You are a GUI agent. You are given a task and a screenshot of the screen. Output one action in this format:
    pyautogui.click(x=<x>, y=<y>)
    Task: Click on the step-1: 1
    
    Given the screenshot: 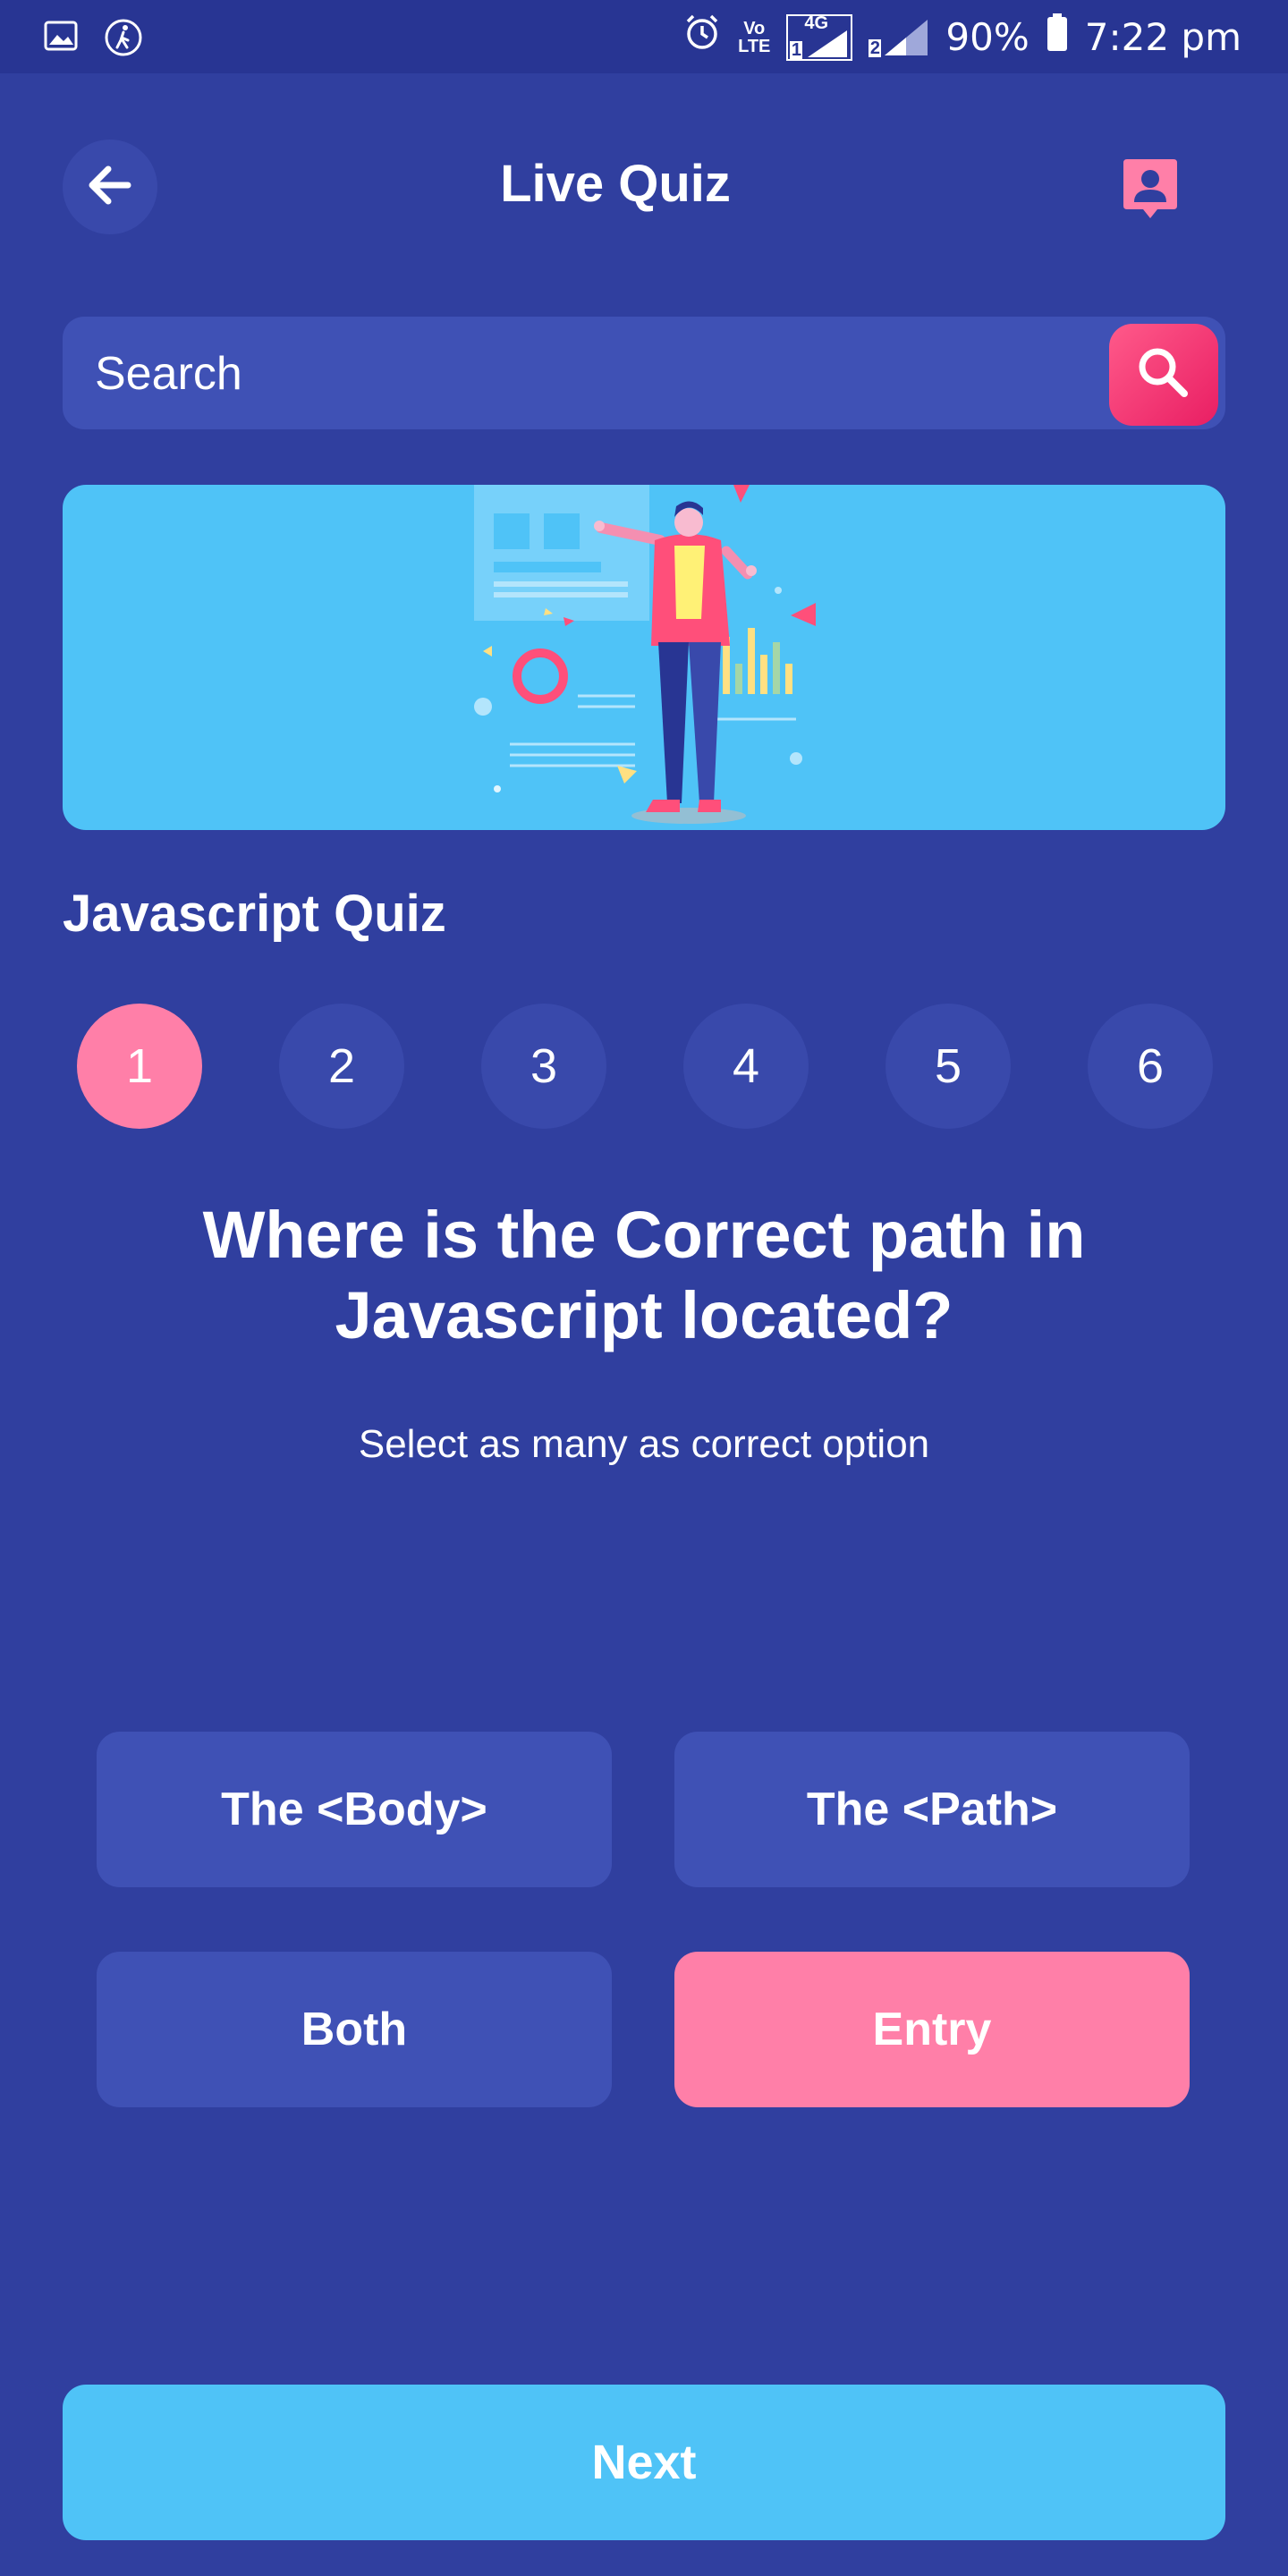 What is the action you would take?
    pyautogui.click(x=139, y=1066)
    